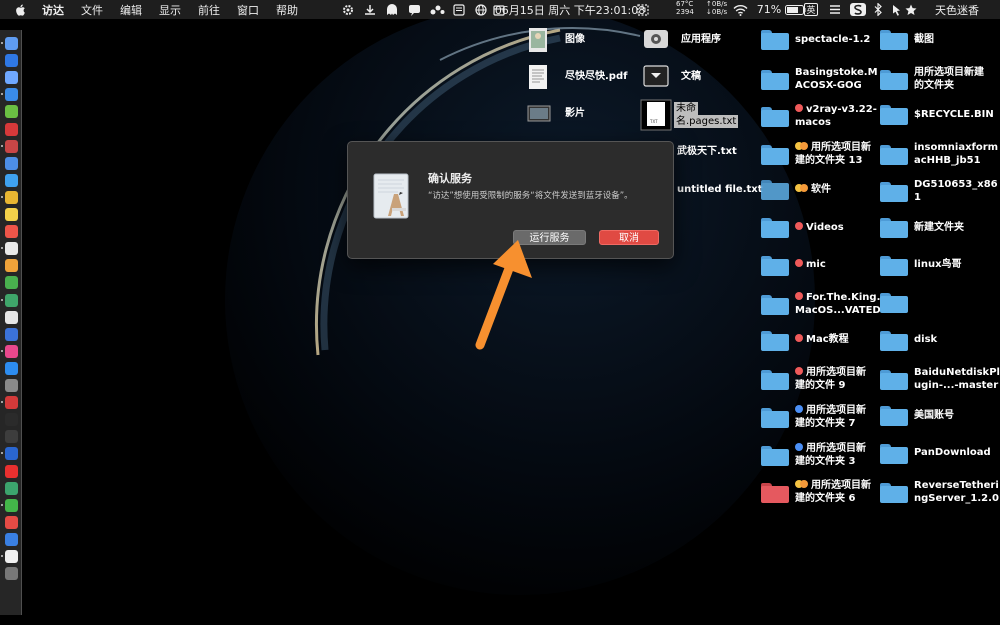 The image size is (1000, 625). Describe the element at coordinates (11, 539) in the screenshot. I see `dock-appstore-blue-icon` at that location.